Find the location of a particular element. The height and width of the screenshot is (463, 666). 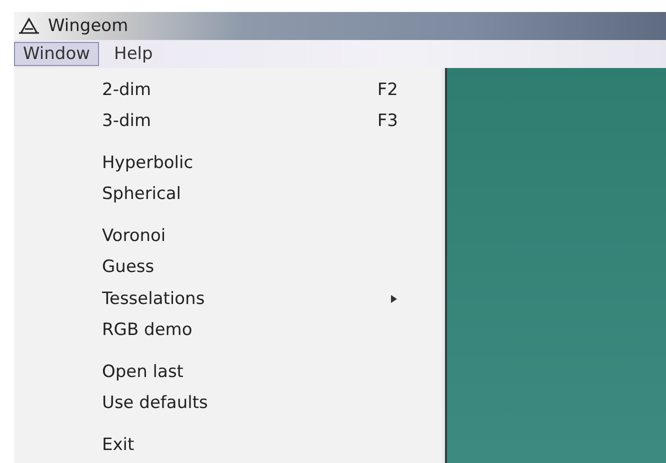

menu-item: 2-dim F2 is located at coordinates (228, 90).